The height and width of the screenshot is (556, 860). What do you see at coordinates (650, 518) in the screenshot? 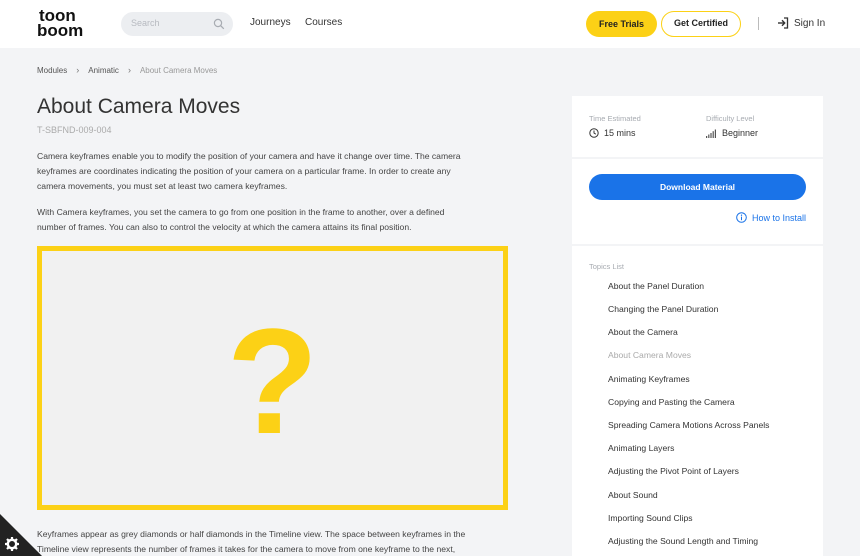
I see `topic-item: Importing Sound Clips` at bounding box center [650, 518].